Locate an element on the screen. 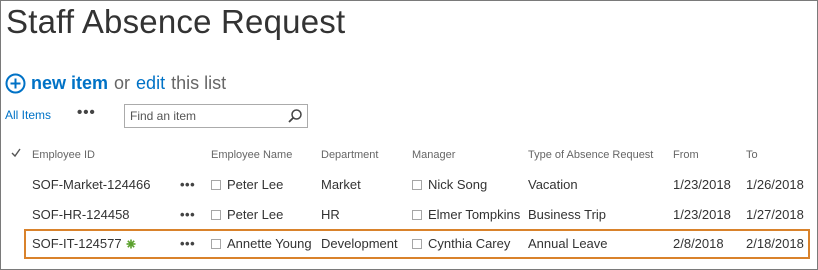 This screenshot has width=818, height=270. to-date-cell: 2/18/2018 is located at coordinates (775, 243).